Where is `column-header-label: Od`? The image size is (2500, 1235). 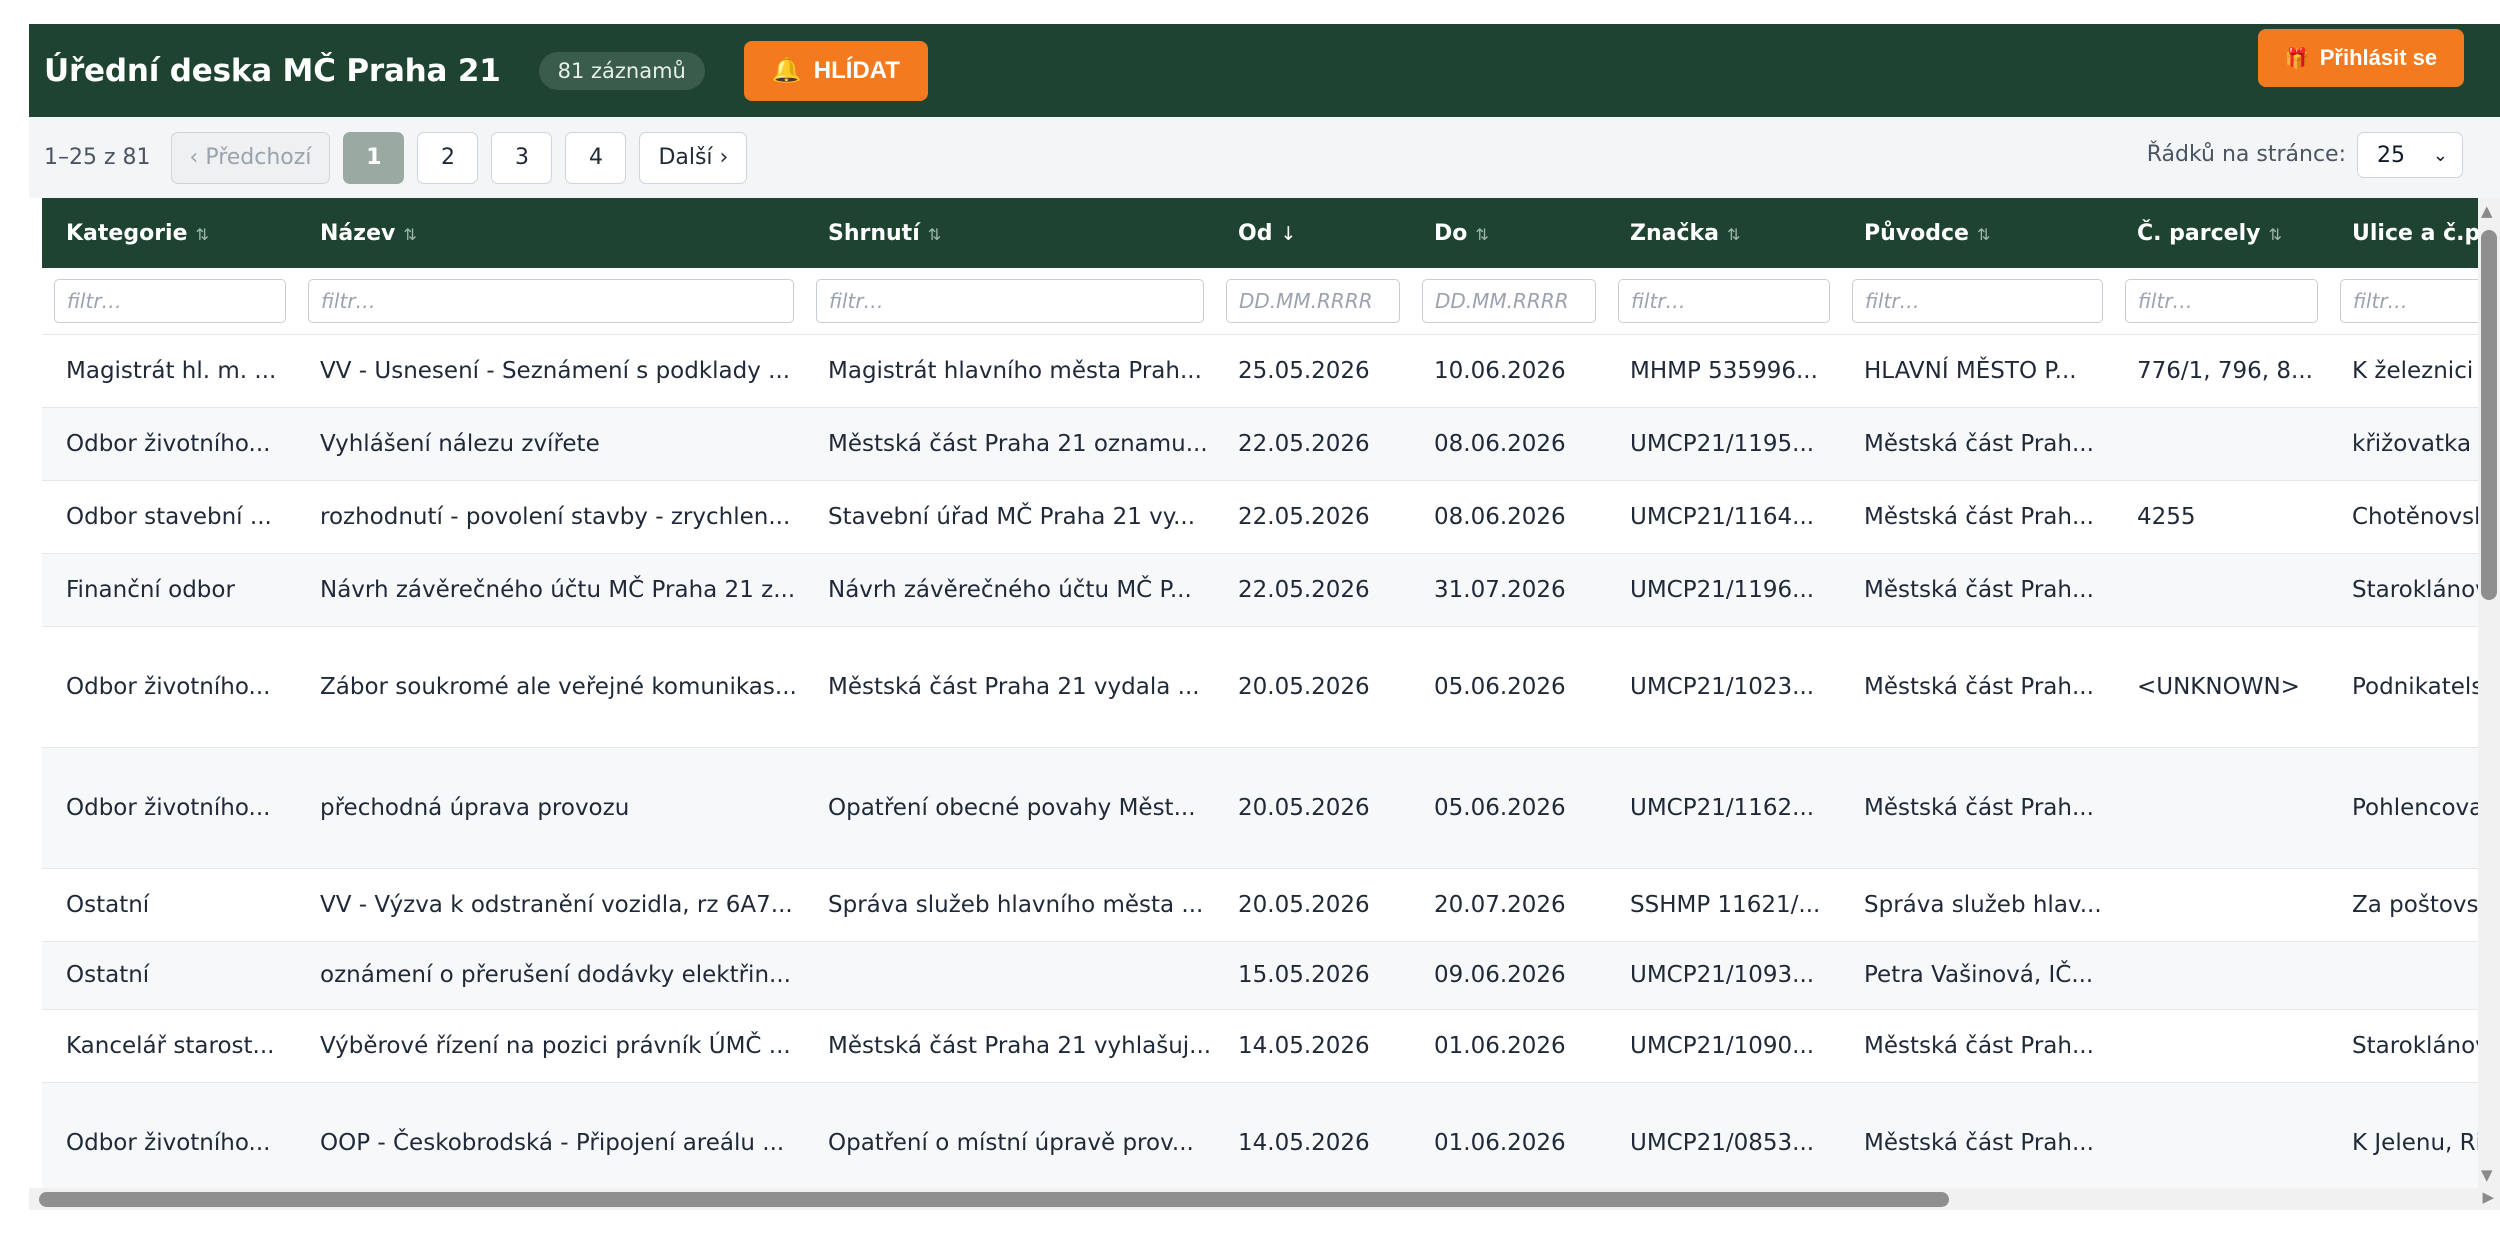 column-header-label: Od is located at coordinates (1255, 233).